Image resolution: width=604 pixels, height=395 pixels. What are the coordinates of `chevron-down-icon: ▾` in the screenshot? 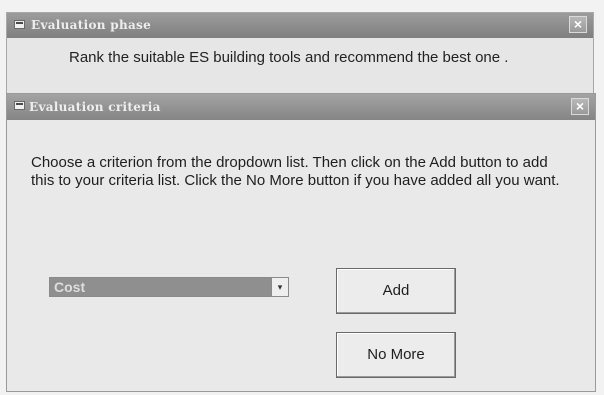 It's located at (279, 287).